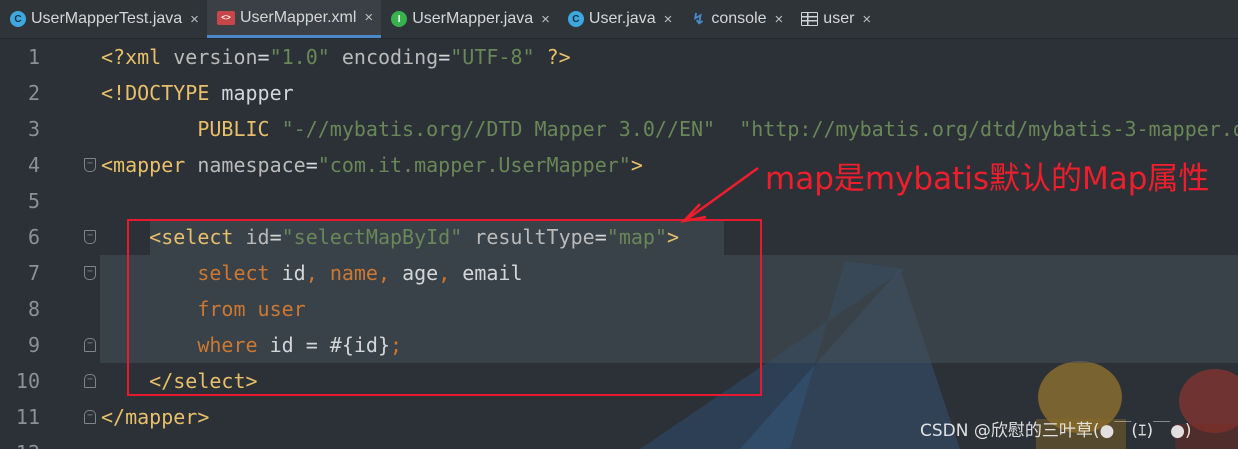 This screenshot has height=449, width=1238. I want to click on table-icon, so click(810, 19).